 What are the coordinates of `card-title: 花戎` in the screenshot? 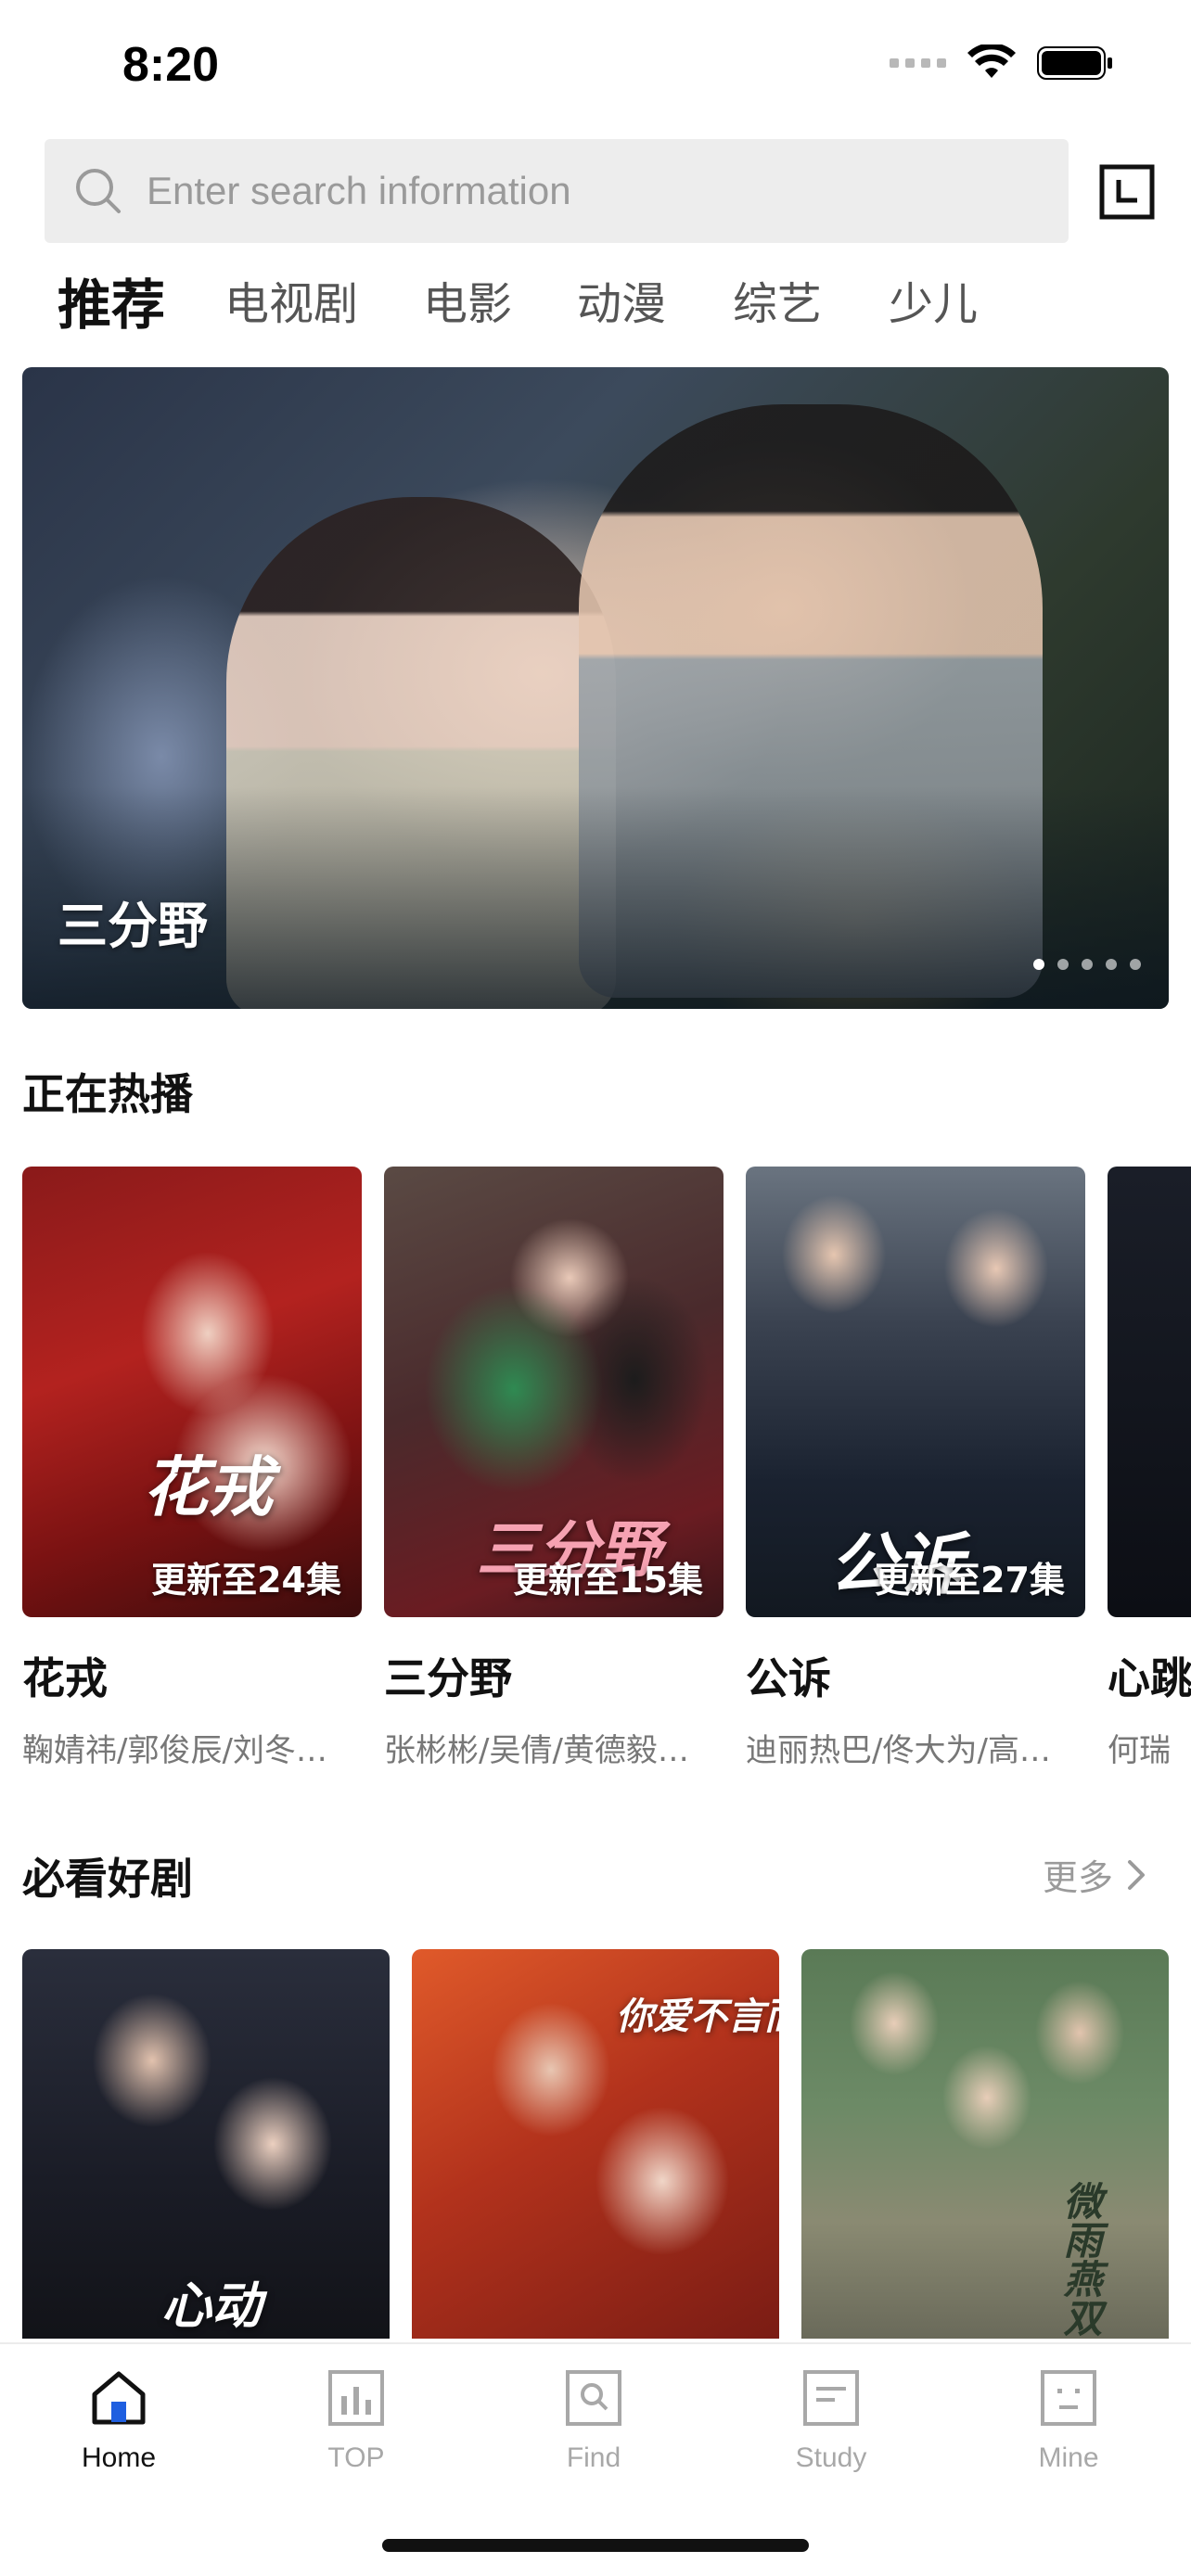 It's located at (65, 1678).